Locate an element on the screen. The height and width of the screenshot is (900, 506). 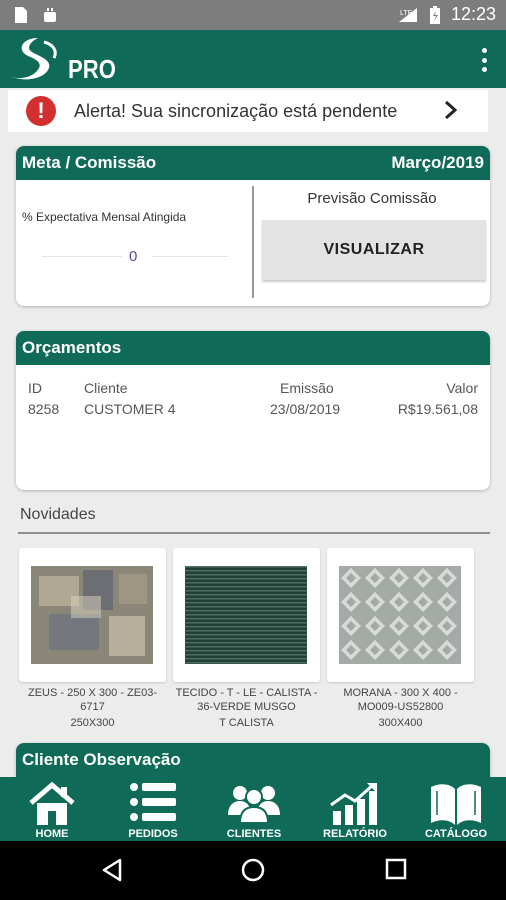
back-icon is located at coordinates (112, 870).